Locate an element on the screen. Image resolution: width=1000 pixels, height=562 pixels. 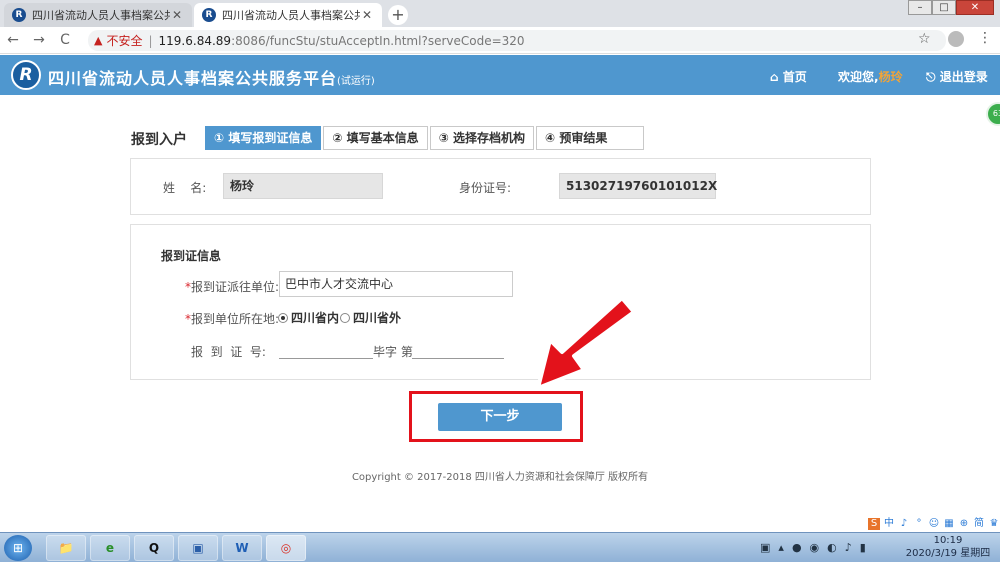
page-title: 报到入户 is located at coordinates (159, 140).